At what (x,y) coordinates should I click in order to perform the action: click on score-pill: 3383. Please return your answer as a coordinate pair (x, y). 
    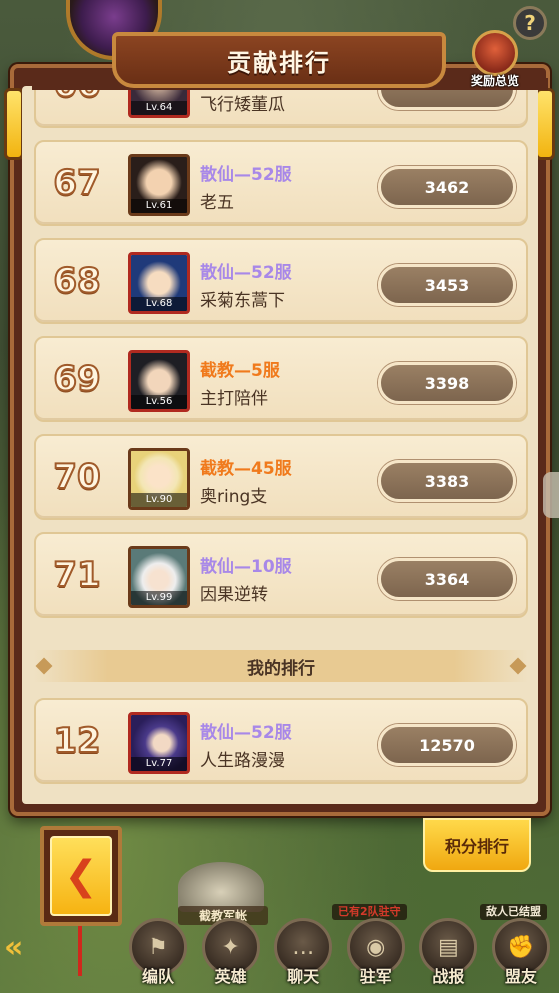
    Looking at the image, I should click on (447, 481).